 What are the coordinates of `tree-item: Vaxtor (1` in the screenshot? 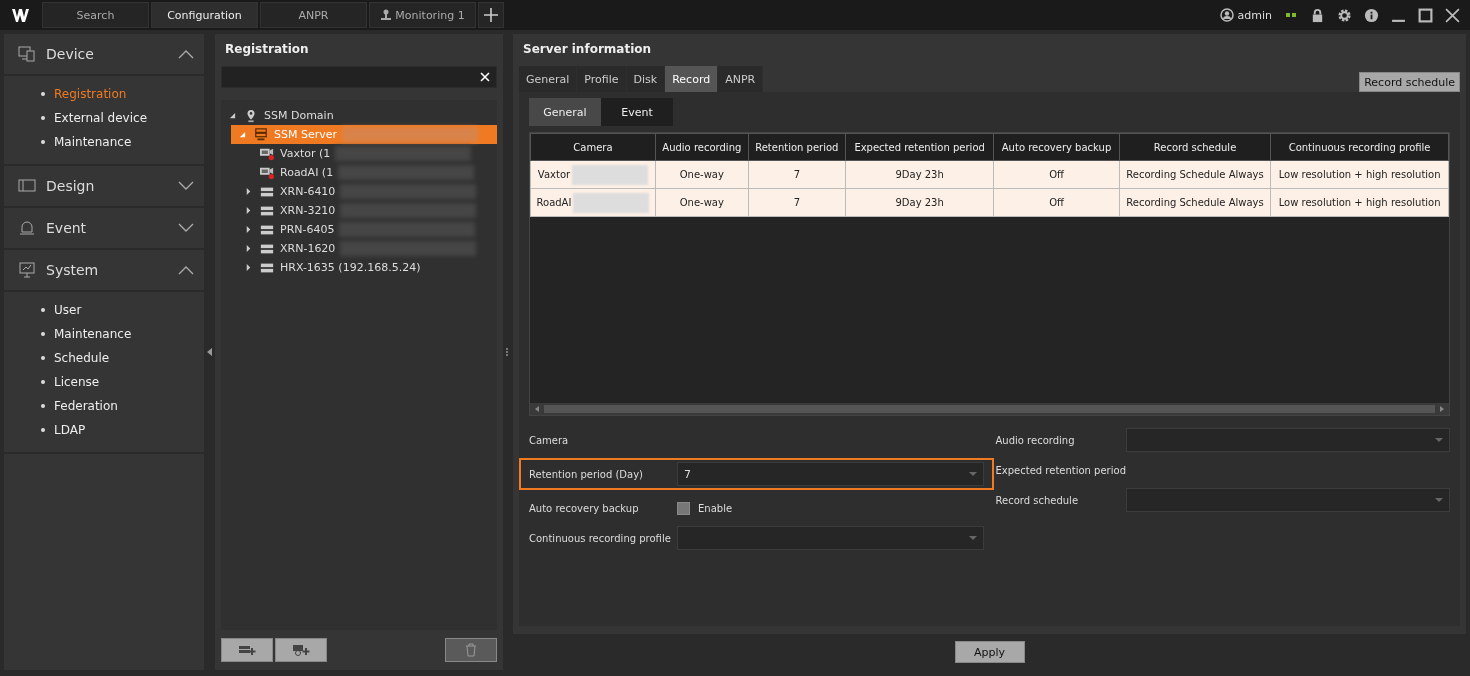 It's located at (367, 153).